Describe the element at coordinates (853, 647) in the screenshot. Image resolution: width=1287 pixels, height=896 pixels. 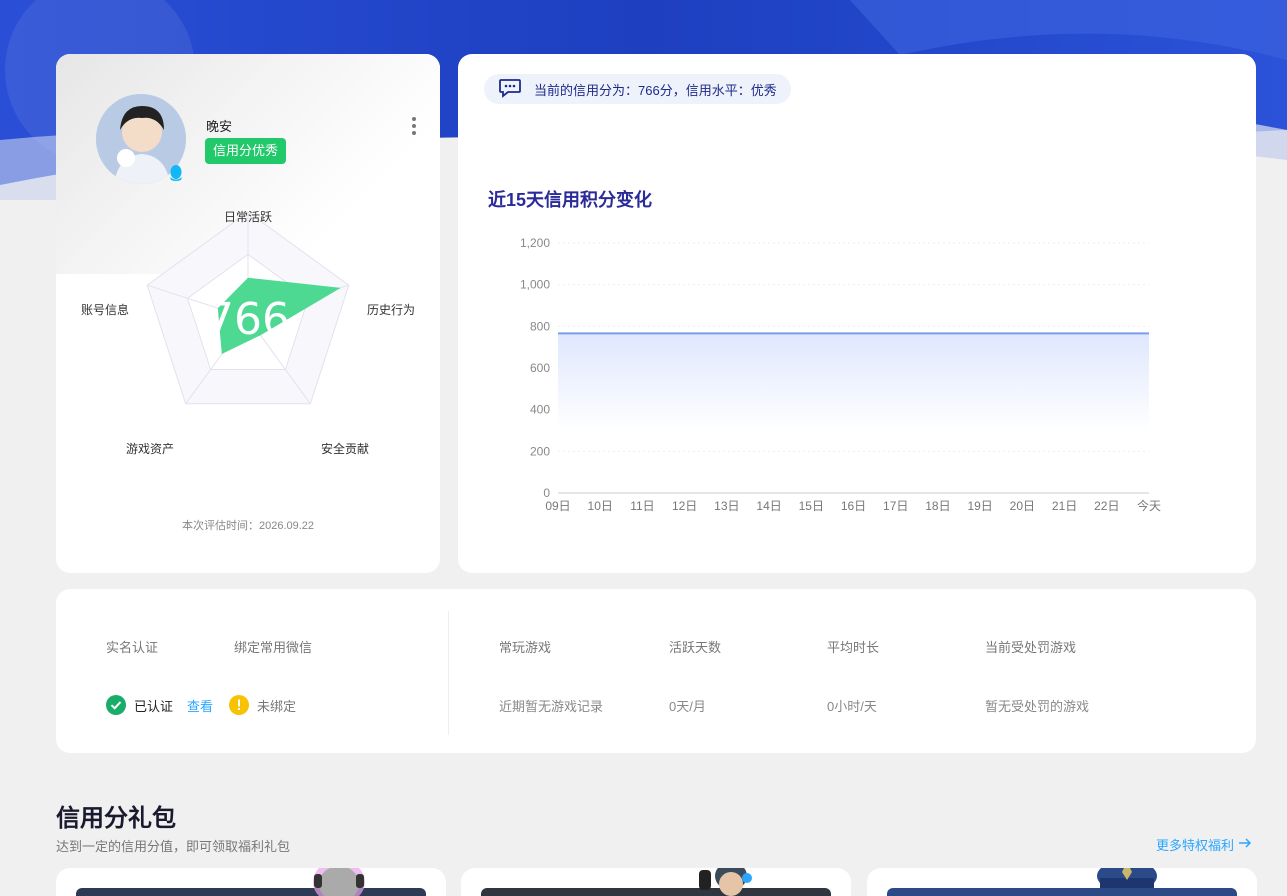
I see `avg-time-label: 平均时长` at that location.